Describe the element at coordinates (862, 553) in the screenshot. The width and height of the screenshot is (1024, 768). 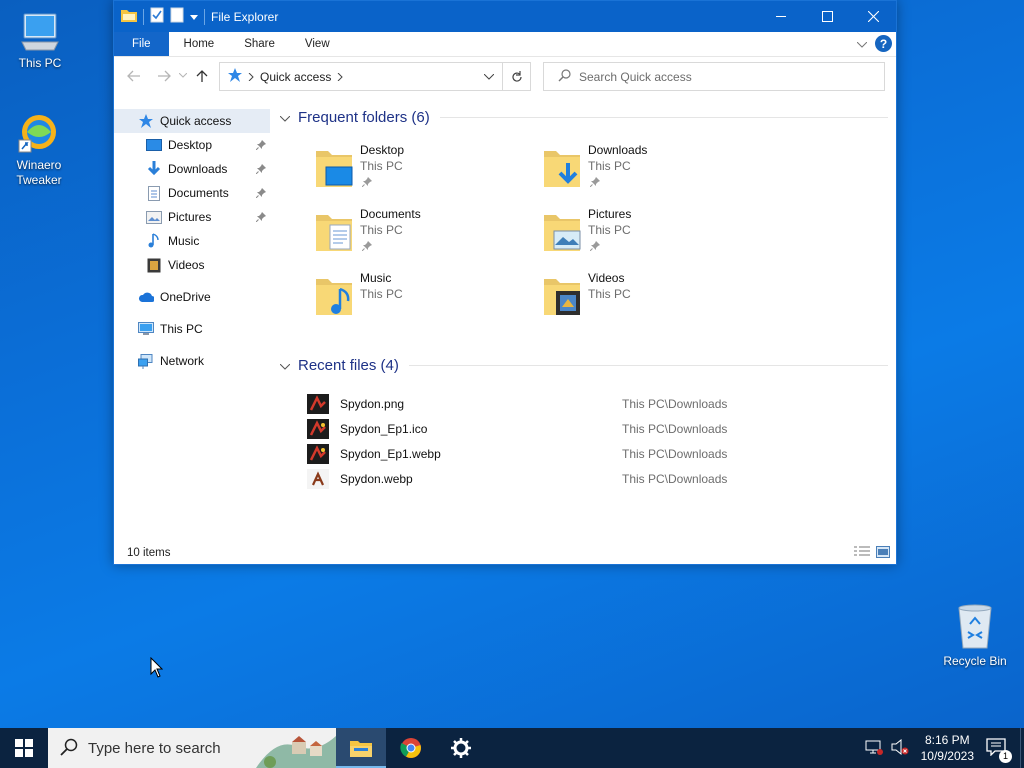
I see `details-view-icon` at that location.